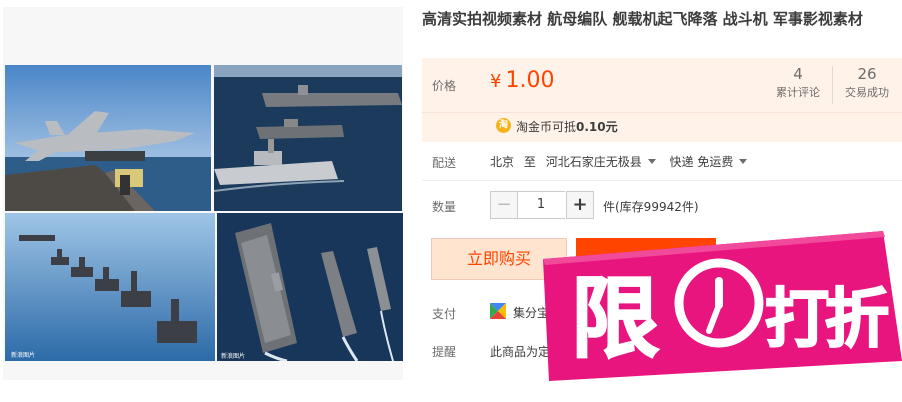 This screenshot has height=402, width=902. Describe the element at coordinates (520, 352) in the screenshot. I see `remind-text: 此商品为定` at that location.